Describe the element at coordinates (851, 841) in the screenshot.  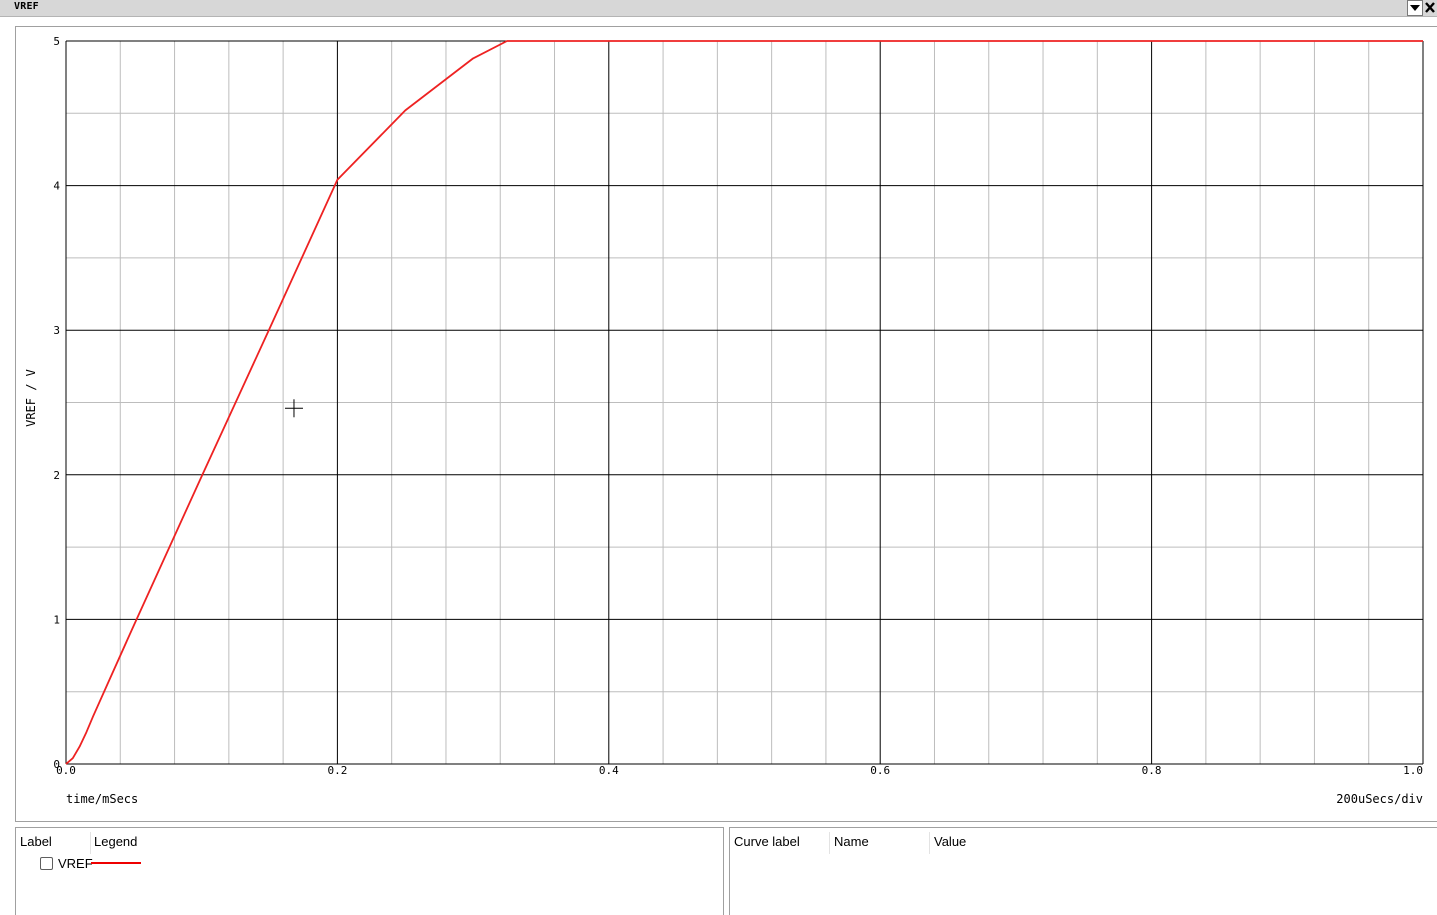
I see `curve-header-name: Name` at that location.